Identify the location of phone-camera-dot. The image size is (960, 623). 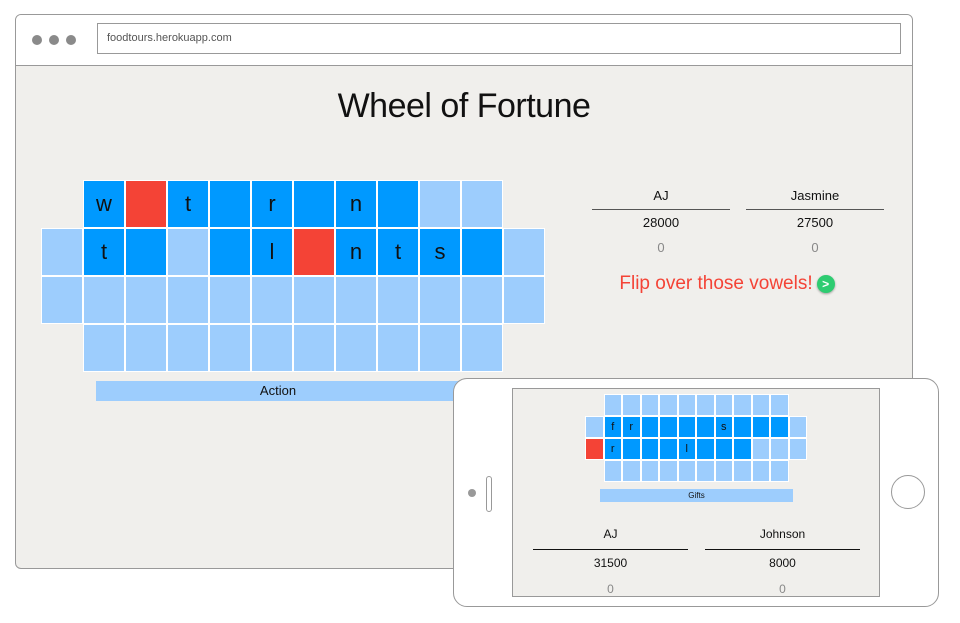
(472, 493).